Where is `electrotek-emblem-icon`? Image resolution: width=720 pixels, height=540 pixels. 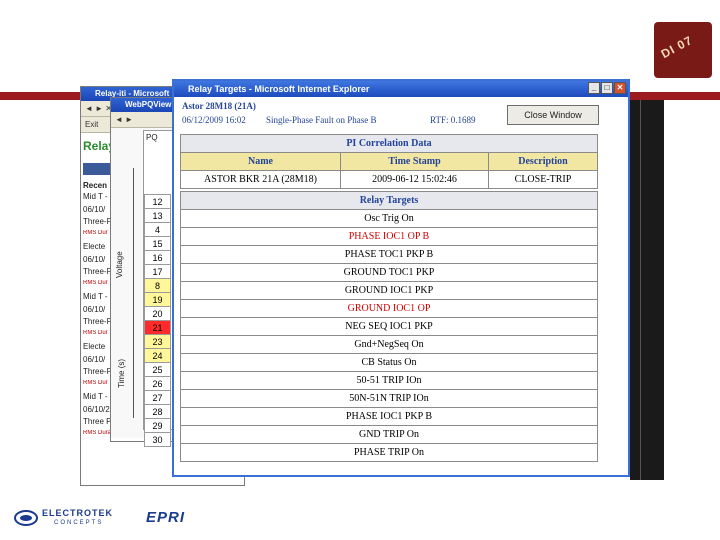 electrotek-emblem-icon is located at coordinates (26, 518).